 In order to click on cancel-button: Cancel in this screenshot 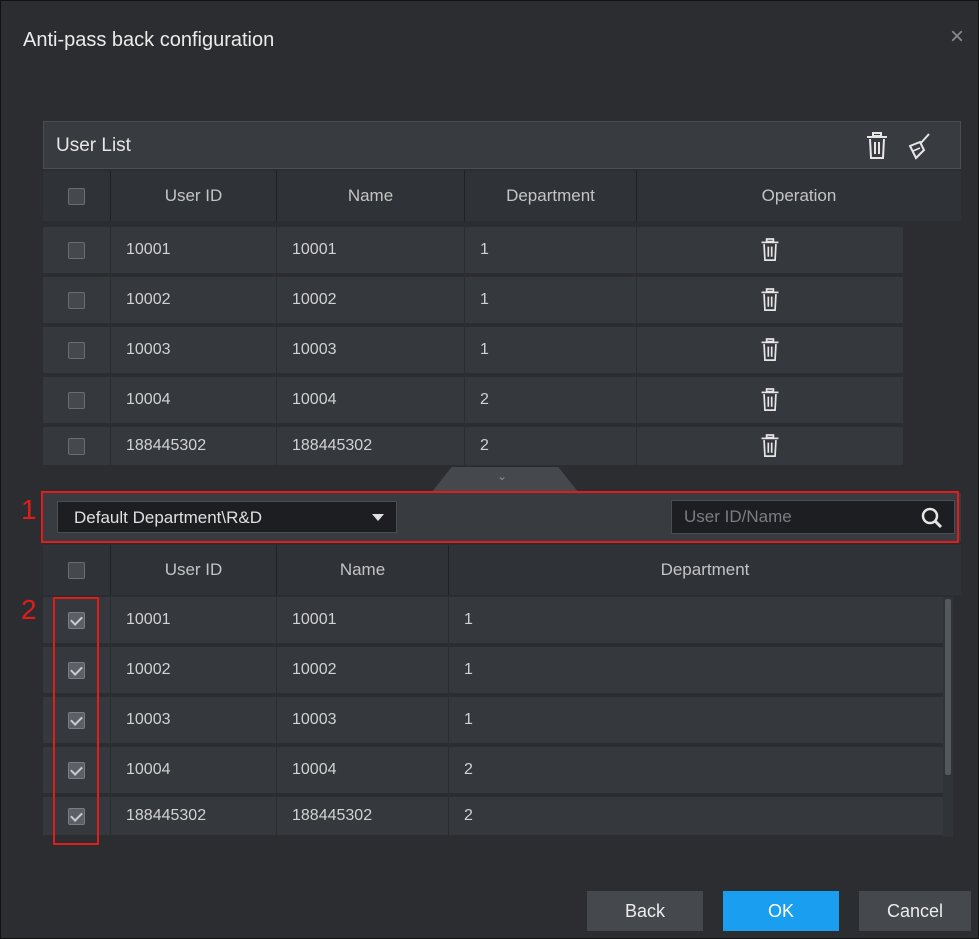, I will do `click(915, 911)`.